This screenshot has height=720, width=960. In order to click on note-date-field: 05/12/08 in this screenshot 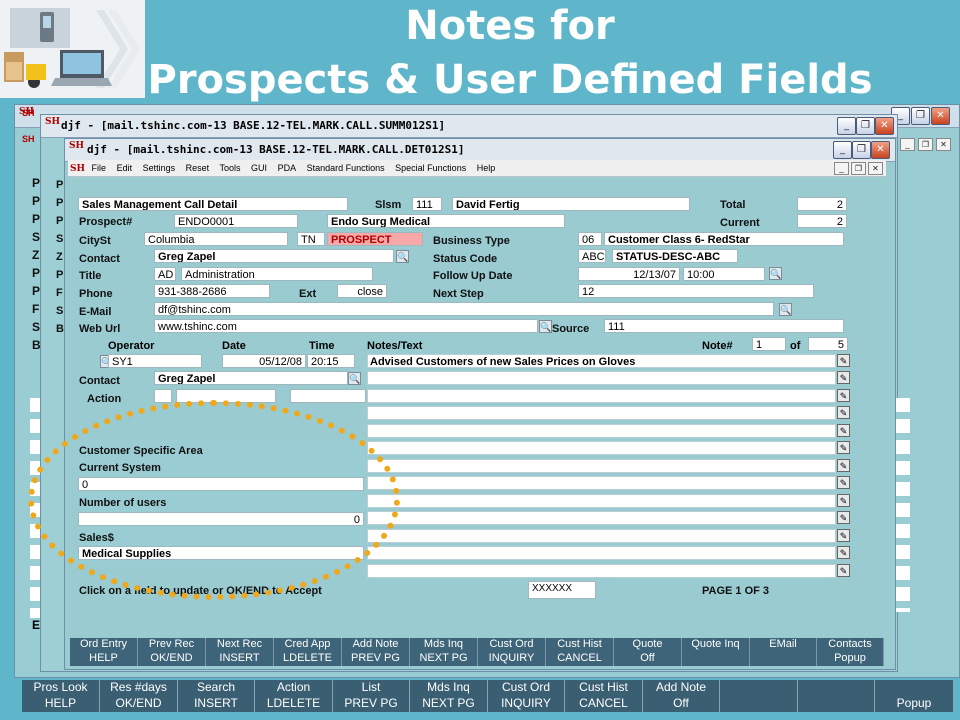, I will do `click(264, 361)`.